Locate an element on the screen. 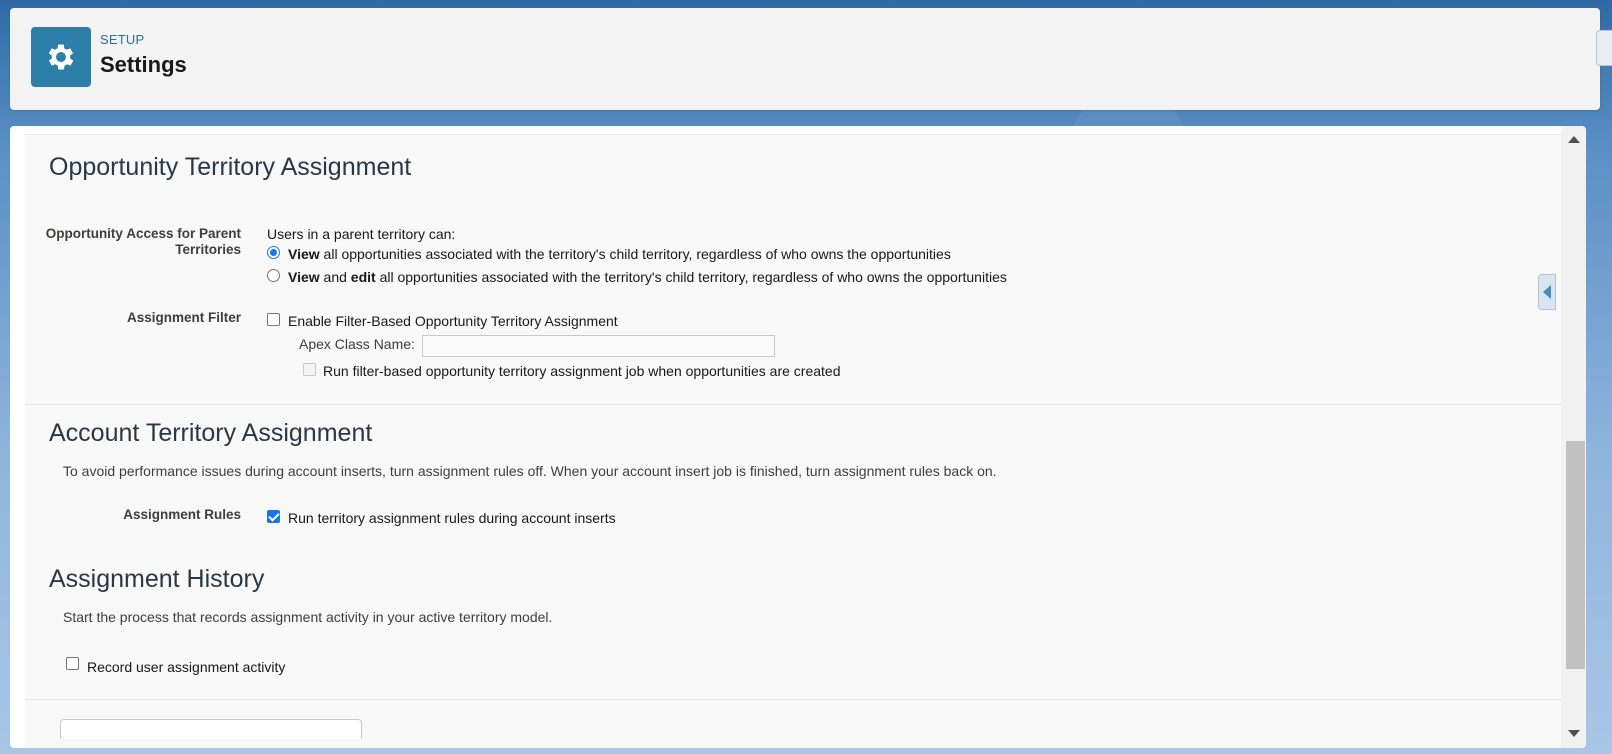  gear-icon is located at coordinates (61, 57).